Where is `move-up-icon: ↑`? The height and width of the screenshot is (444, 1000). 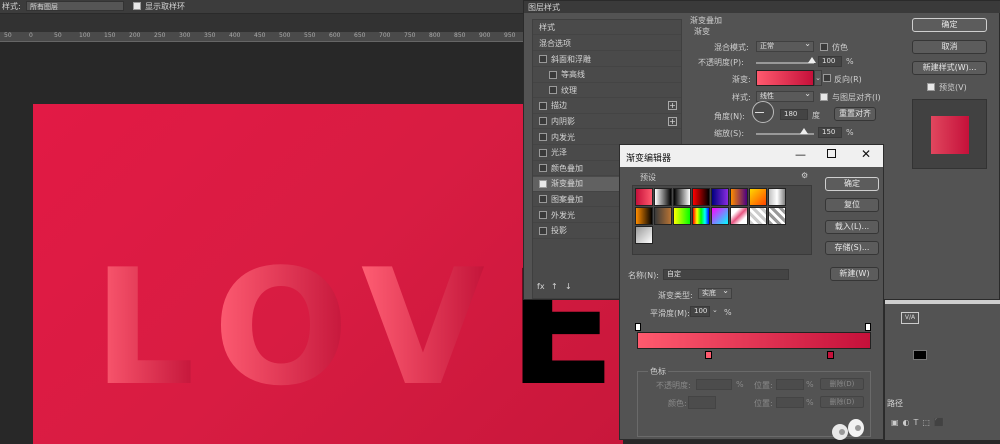 move-up-icon: ↑ is located at coordinates (554, 286).